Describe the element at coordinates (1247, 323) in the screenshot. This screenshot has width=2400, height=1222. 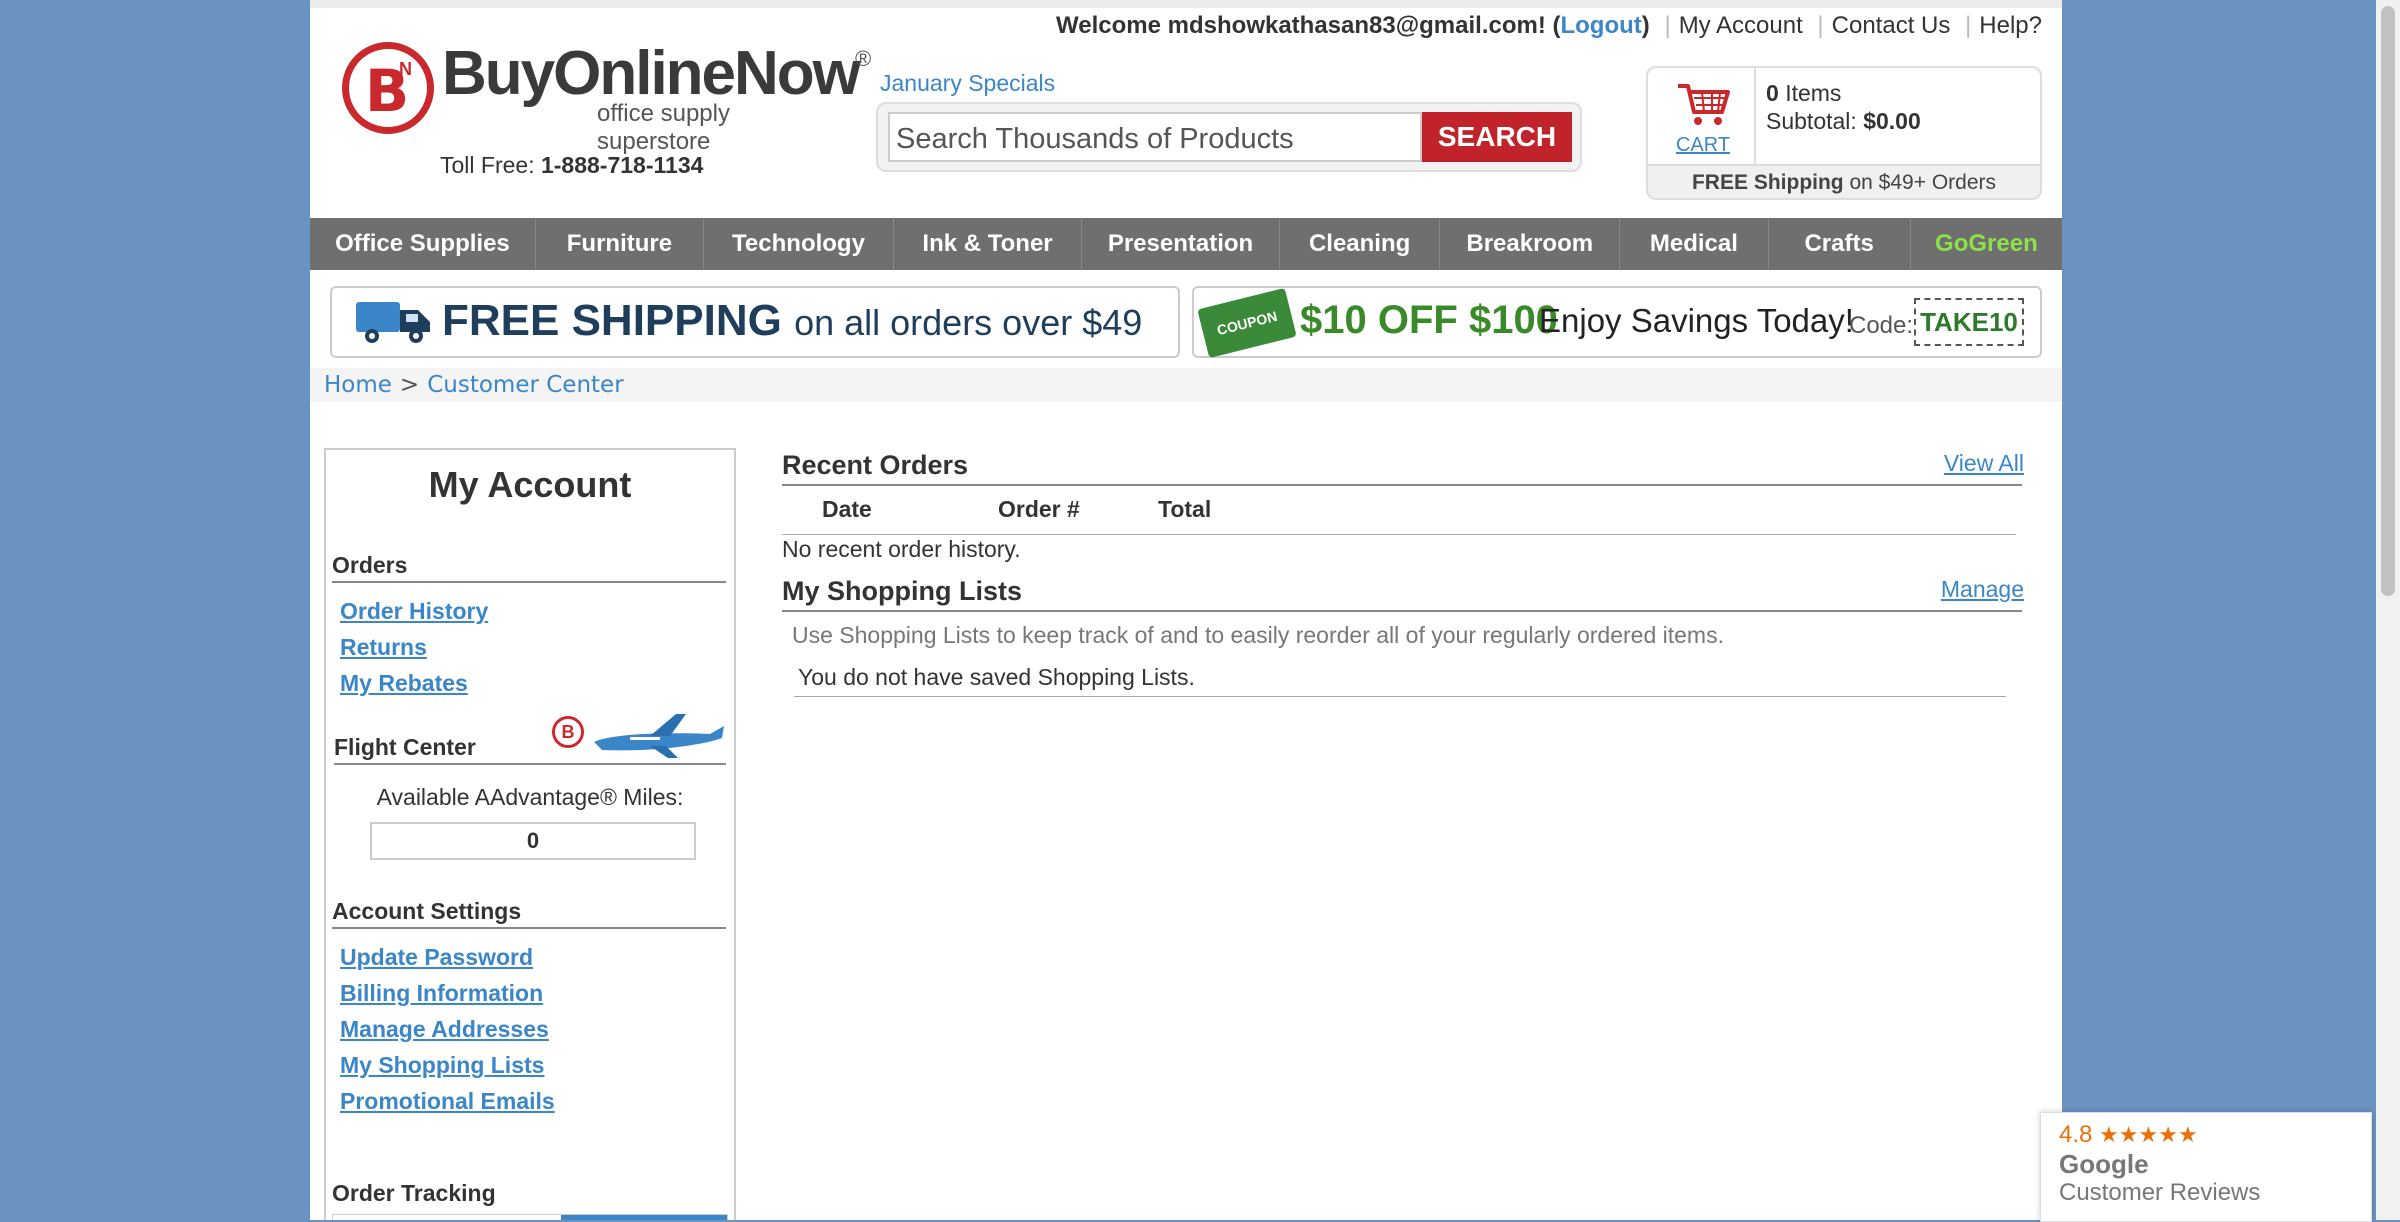
I see `coupon-ticket-icon: COUPON` at that location.